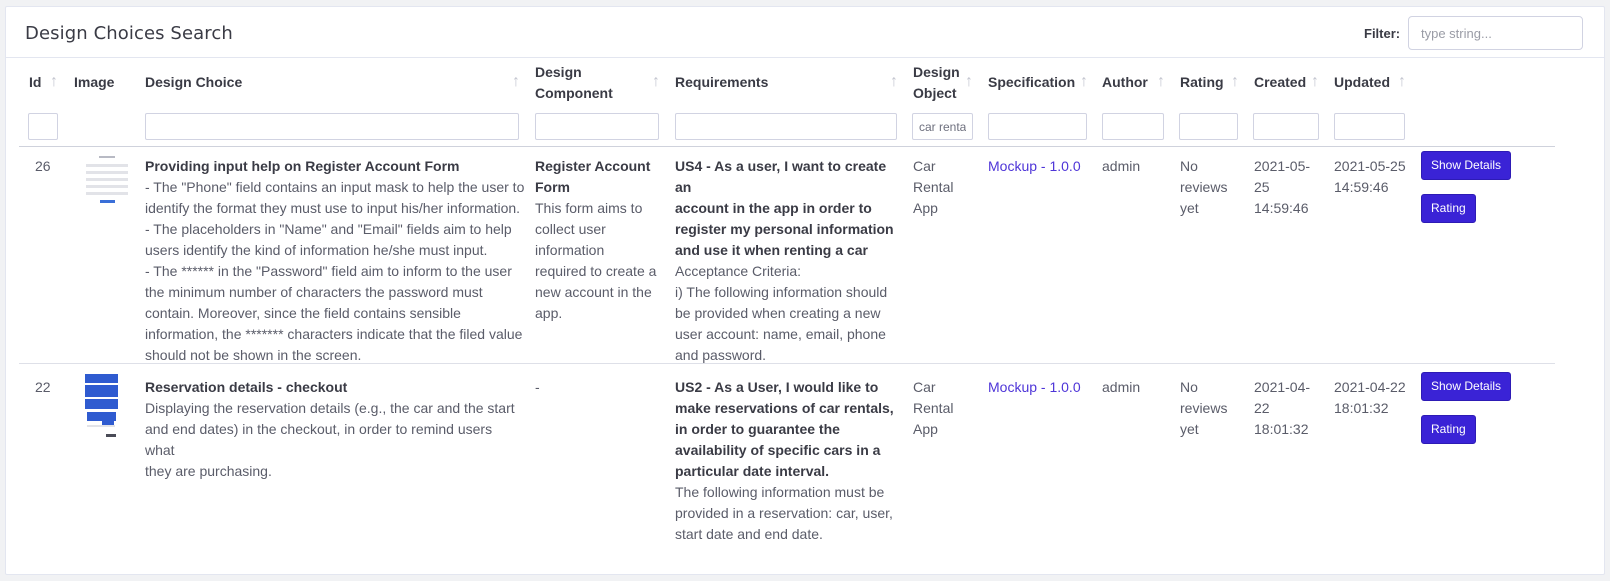 The image size is (1610, 581). I want to click on updated-line: 14:59:46, so click(1361, 187).